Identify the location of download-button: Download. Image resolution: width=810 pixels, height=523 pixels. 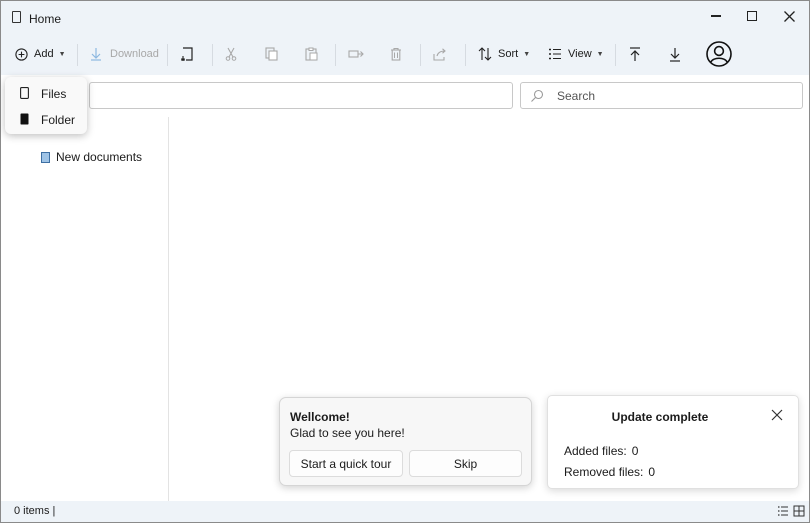
(124, 54).